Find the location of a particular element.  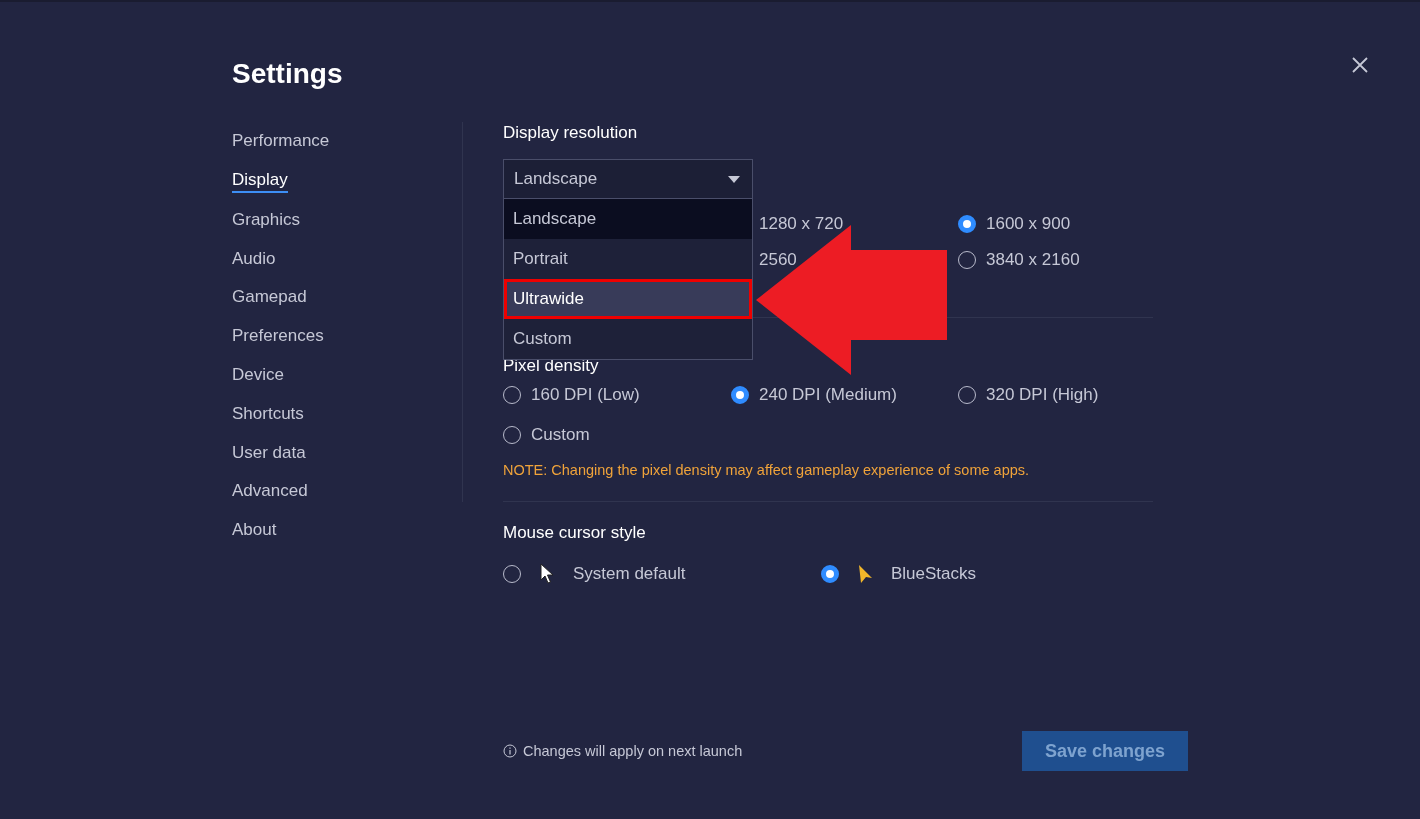

section-label: Display resolution is located at coordinates (571, 133).